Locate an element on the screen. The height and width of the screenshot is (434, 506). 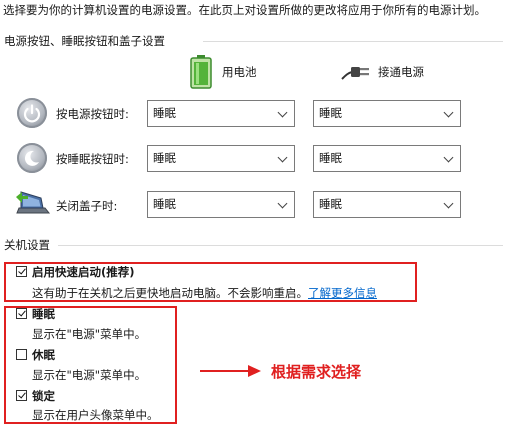
buttons-section-title: 电源按钮、睡眠按钮和盖子设置 is located at coordinates (84, 41).